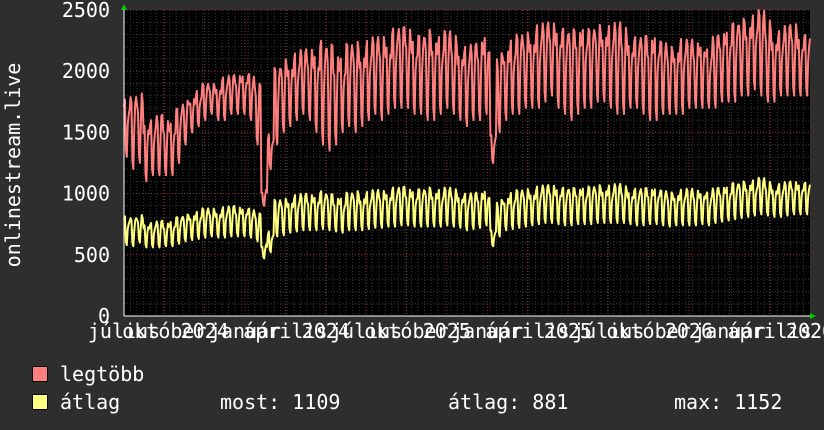  Describe the element at coordinates (86, 11) in the screenshot. I see `y-tick-label: 2500` at that location.